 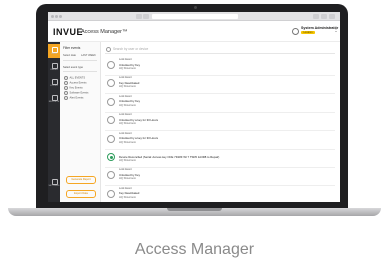 What do you see at coordinates (54, 67) in the screenshot?
I see `rail-item-users: USERS` at bounding box center [54, 67].